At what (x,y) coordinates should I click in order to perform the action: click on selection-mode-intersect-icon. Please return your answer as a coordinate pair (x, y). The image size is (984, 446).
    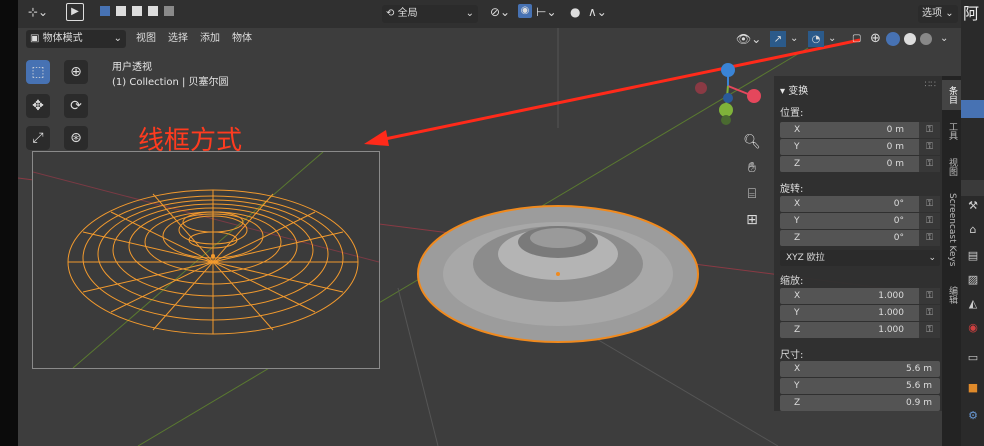
    Looking at the image, I should click on (169, 11).